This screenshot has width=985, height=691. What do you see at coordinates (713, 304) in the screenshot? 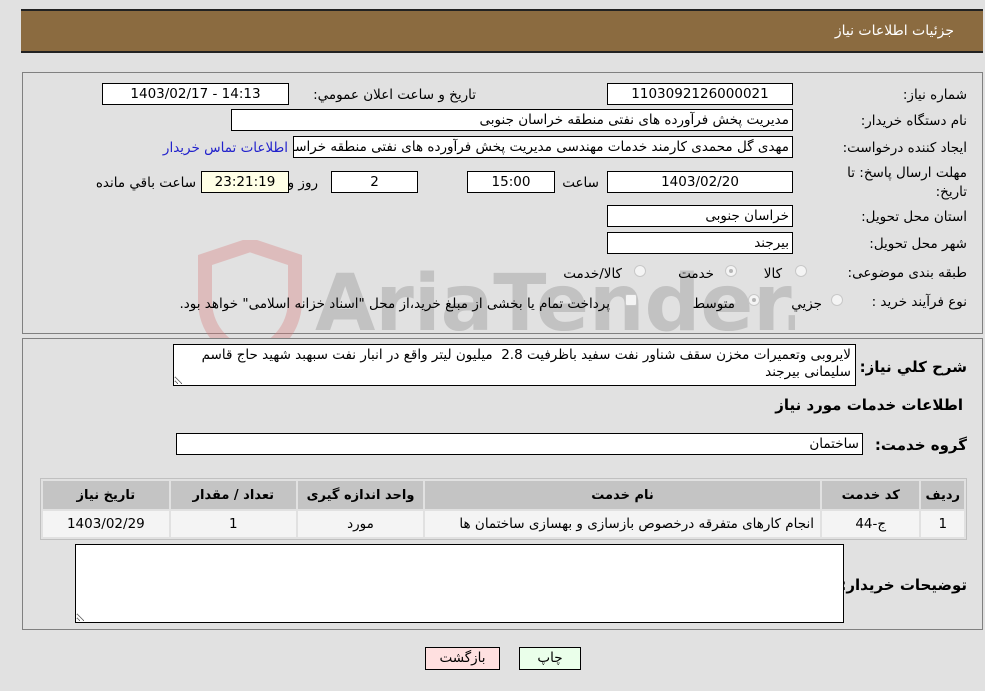
I see `process-medium-label: متوسط` at bounding box center [713, 304].